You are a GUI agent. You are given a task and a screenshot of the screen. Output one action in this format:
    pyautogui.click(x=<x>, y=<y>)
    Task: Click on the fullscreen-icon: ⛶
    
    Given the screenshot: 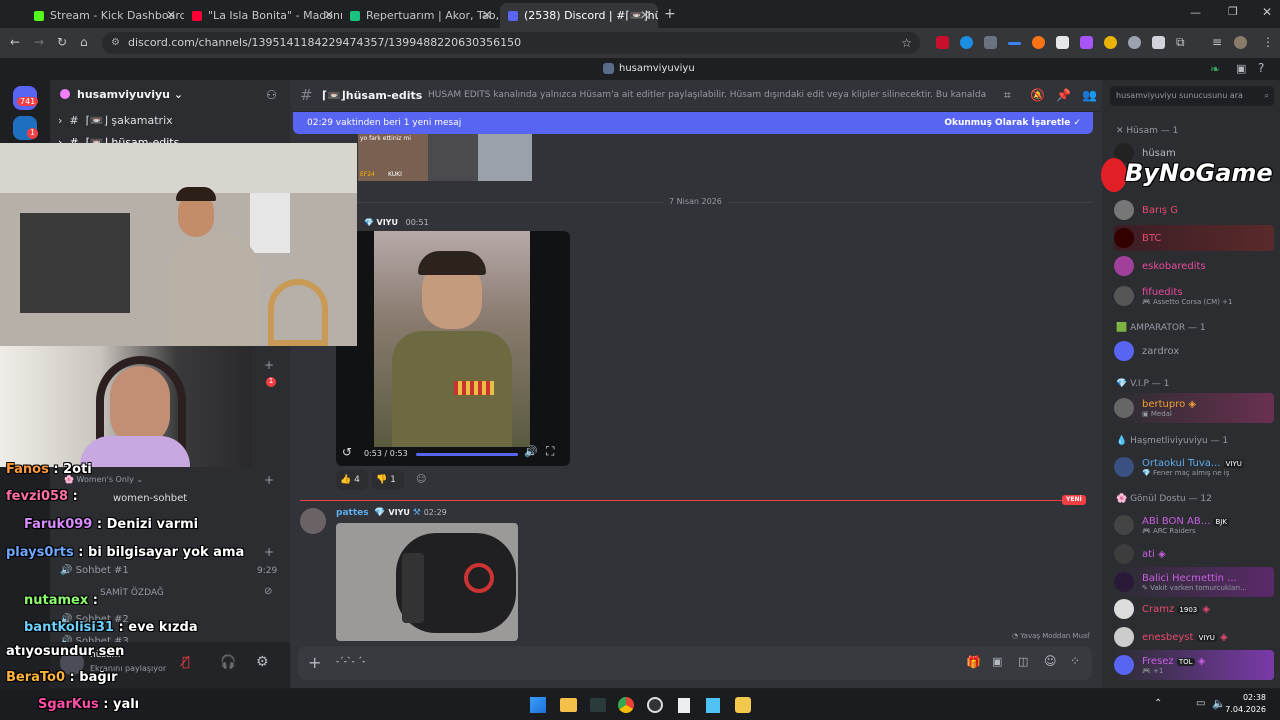 What is the action you would take?
    pyautogui.click(x=550, y=451)
    